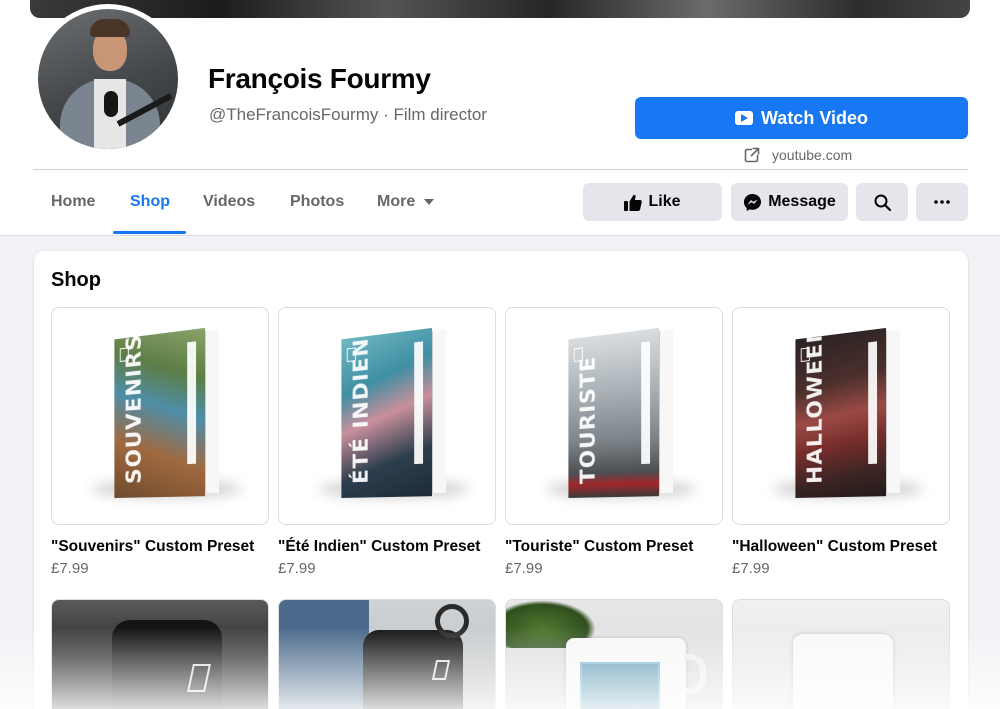 This screenshot has height=709, width=1000. I want to click on like-label: Like, so click(664, 201).